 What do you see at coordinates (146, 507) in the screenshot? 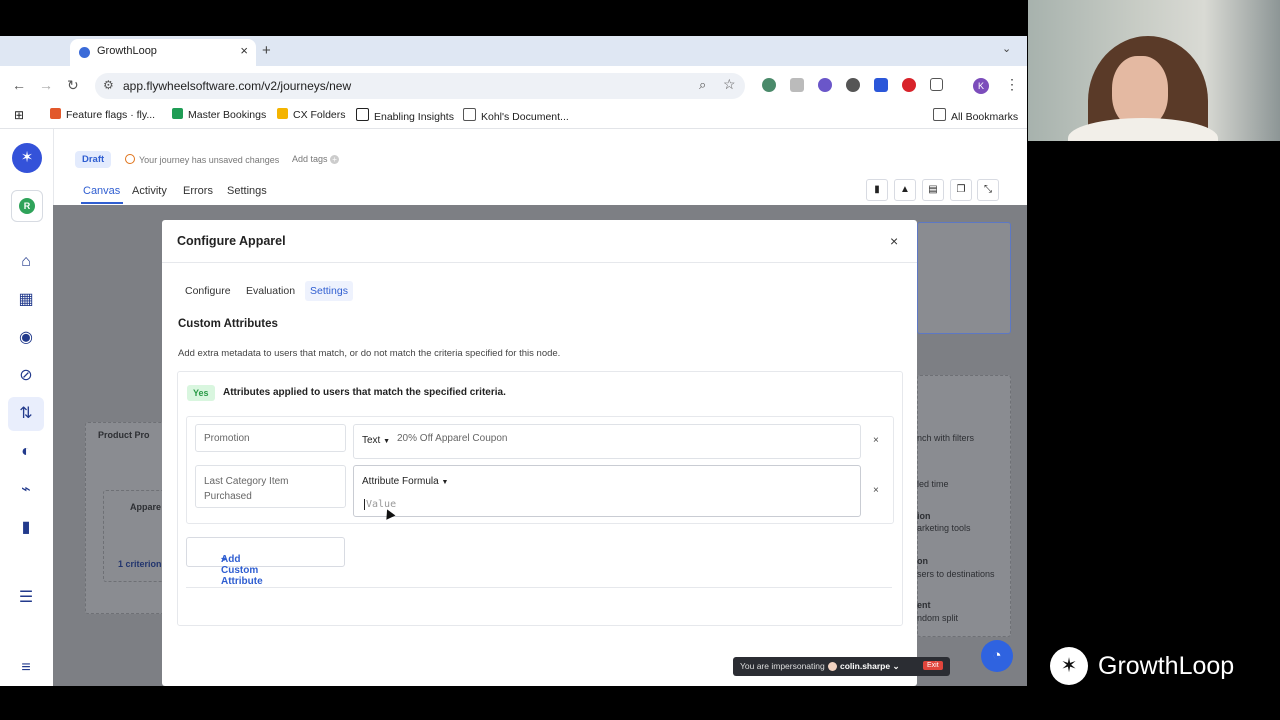
I see `ghost-child-title: Appare` at bounding box center [146, 507].